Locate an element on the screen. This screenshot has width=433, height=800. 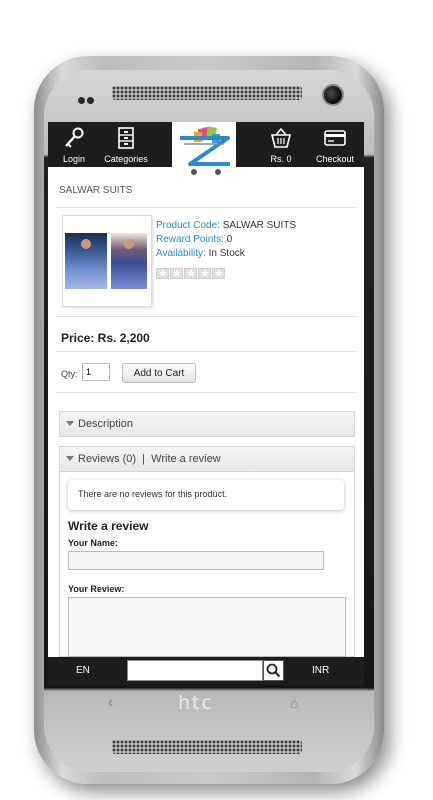
credit-card-icon is located at coordinates (335, 138).